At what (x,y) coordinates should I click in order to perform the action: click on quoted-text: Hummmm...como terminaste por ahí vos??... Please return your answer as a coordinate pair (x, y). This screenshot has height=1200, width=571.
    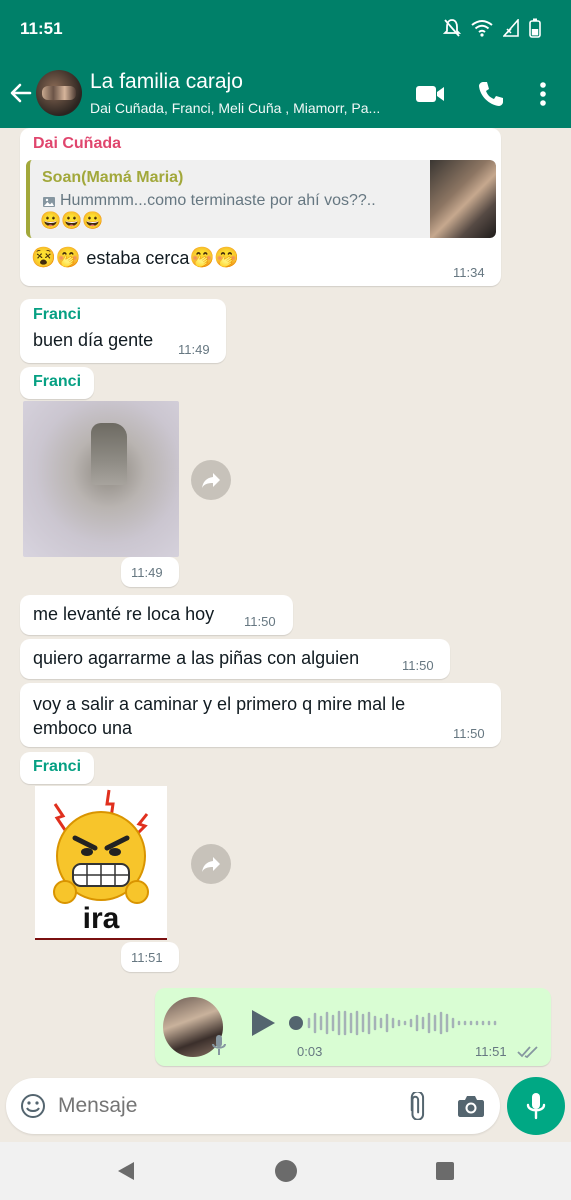
    Looking at the image, I should click on (218, 200).